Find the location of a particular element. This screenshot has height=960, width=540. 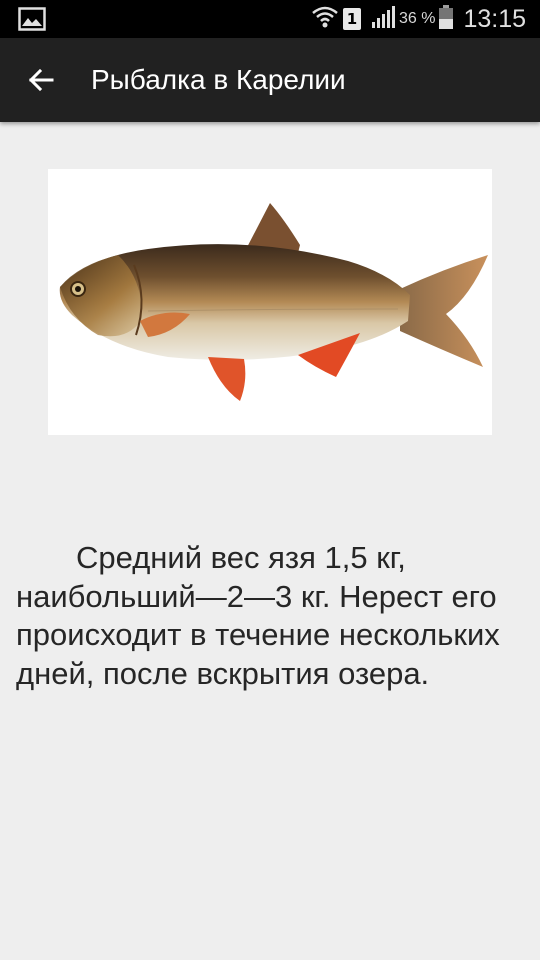

status-time: 13:15 is located at coordinates (494, 18).